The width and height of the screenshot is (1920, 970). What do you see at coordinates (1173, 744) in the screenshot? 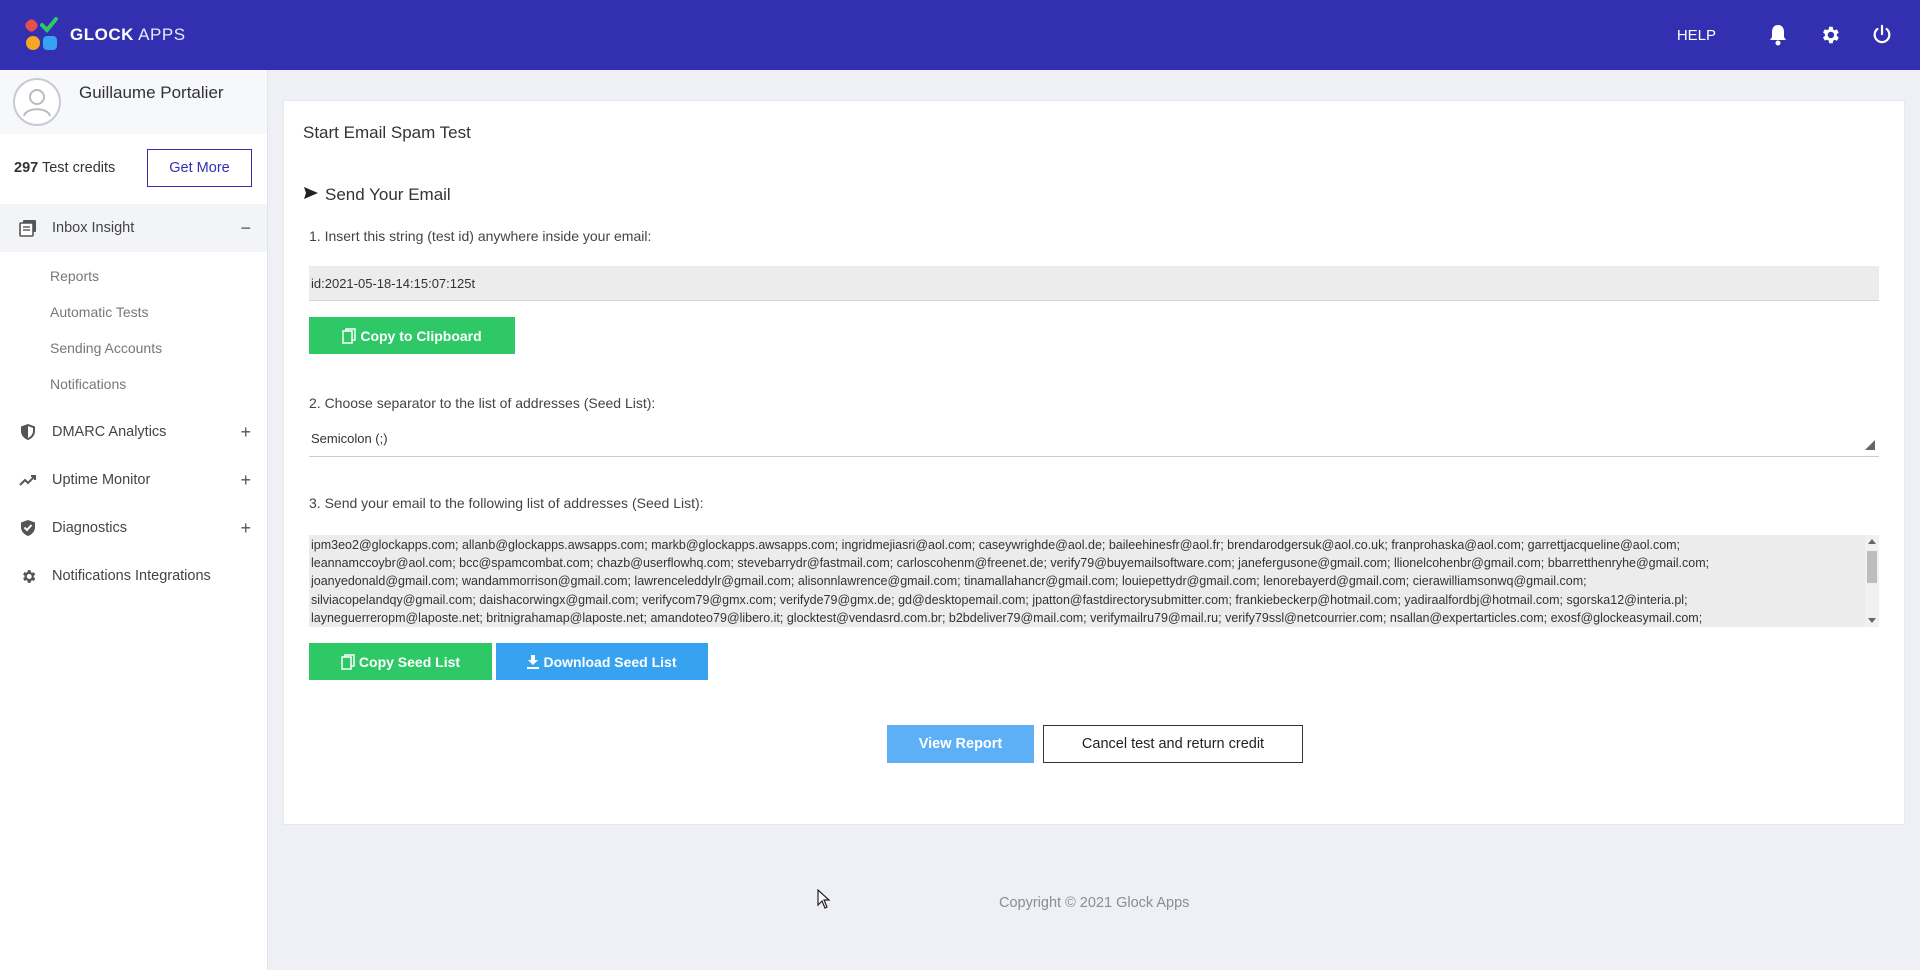
I see `cancel-test-button: Cancel test and return credit` at bounding box center [1173, 744].